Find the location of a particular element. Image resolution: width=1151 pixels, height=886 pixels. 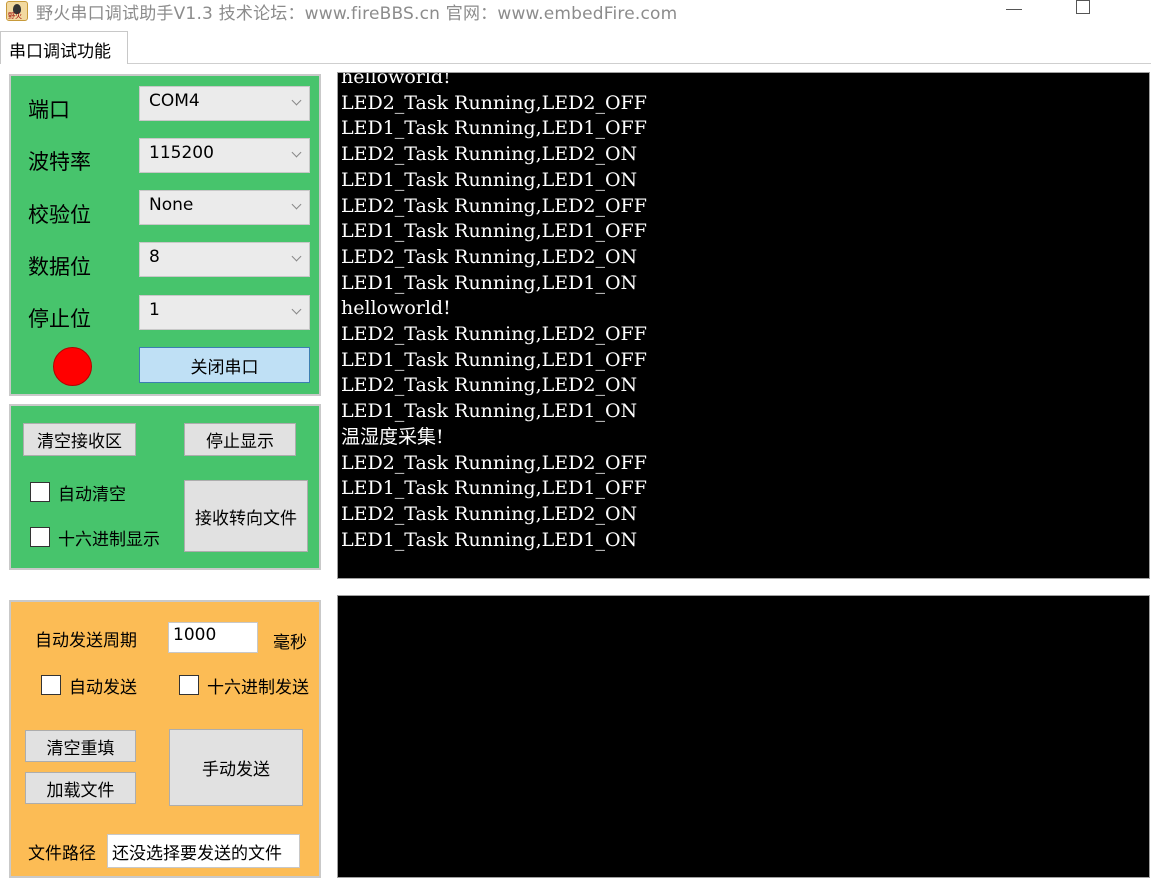

port-label: 端口 is located at coordinates (49, 110).